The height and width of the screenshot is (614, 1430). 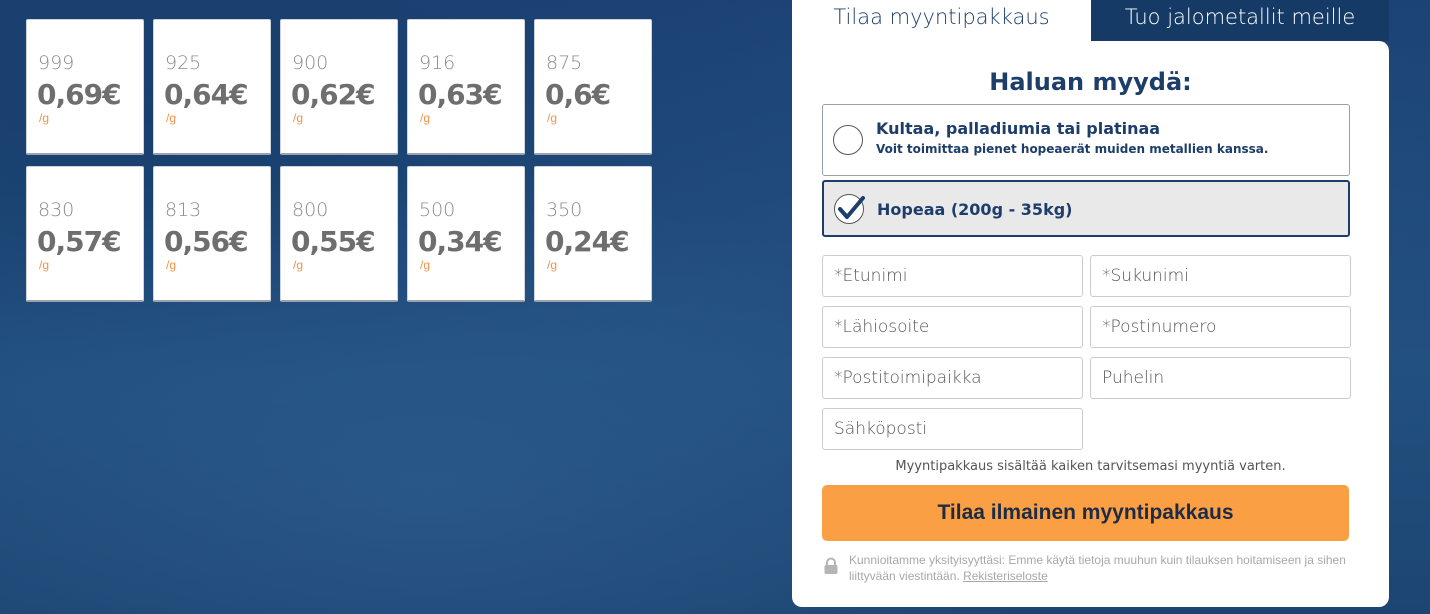 I want to click on price-tile-999: 999 0,69€ /g, so click(x=85, y=87).